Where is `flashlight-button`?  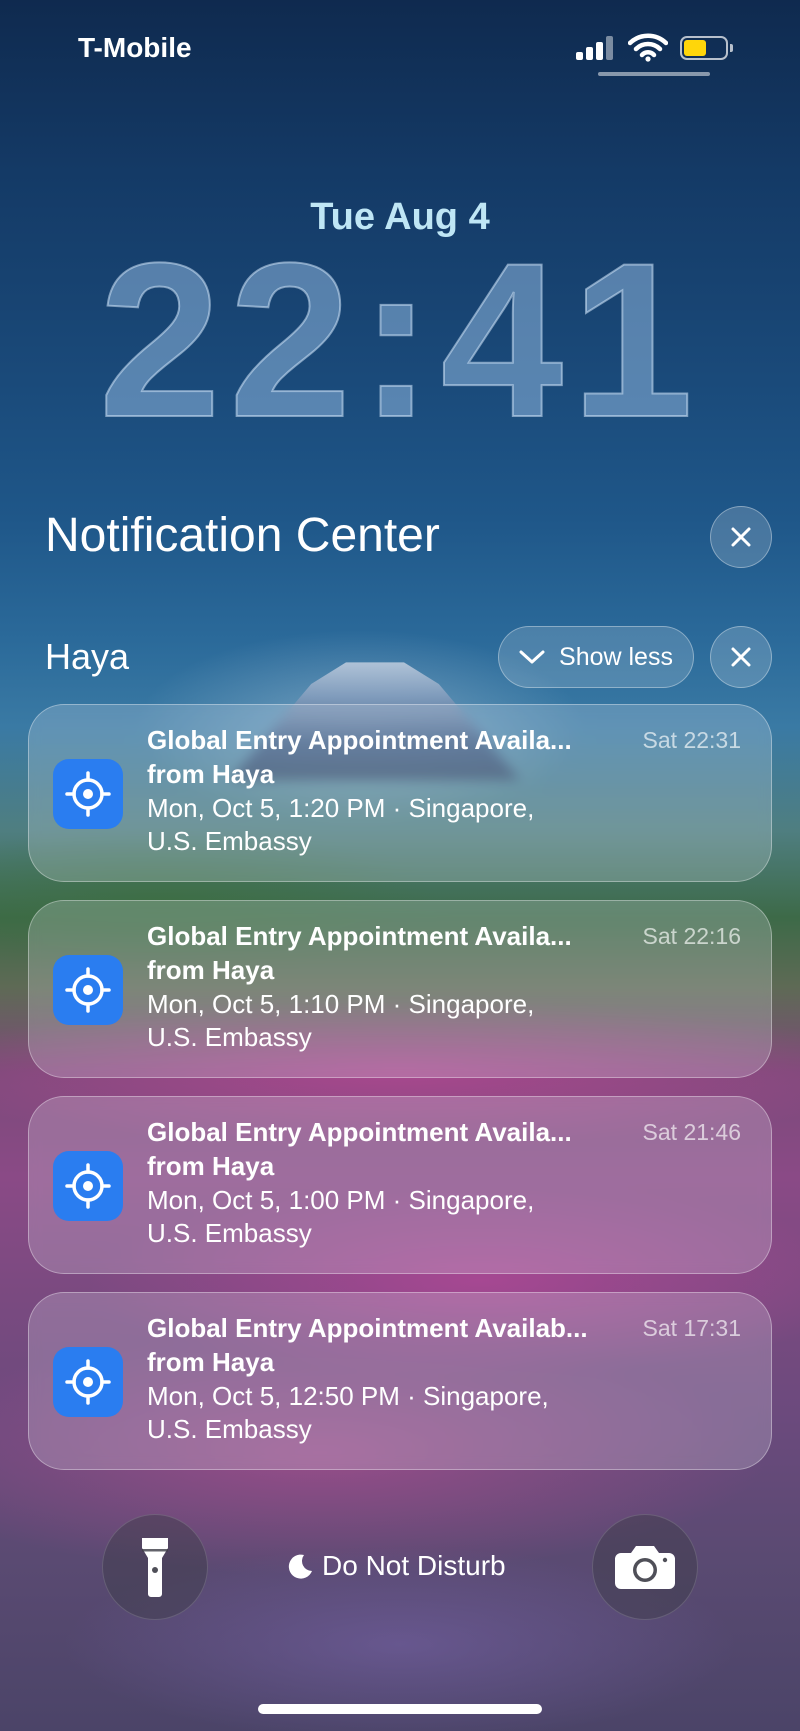
flashlight-button is located at coordinates (155, 1567).